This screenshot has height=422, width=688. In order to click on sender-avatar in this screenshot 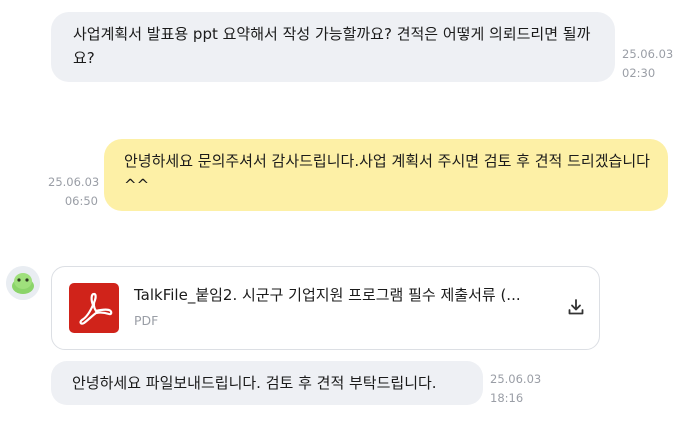, I will do `click(23, 283)`.